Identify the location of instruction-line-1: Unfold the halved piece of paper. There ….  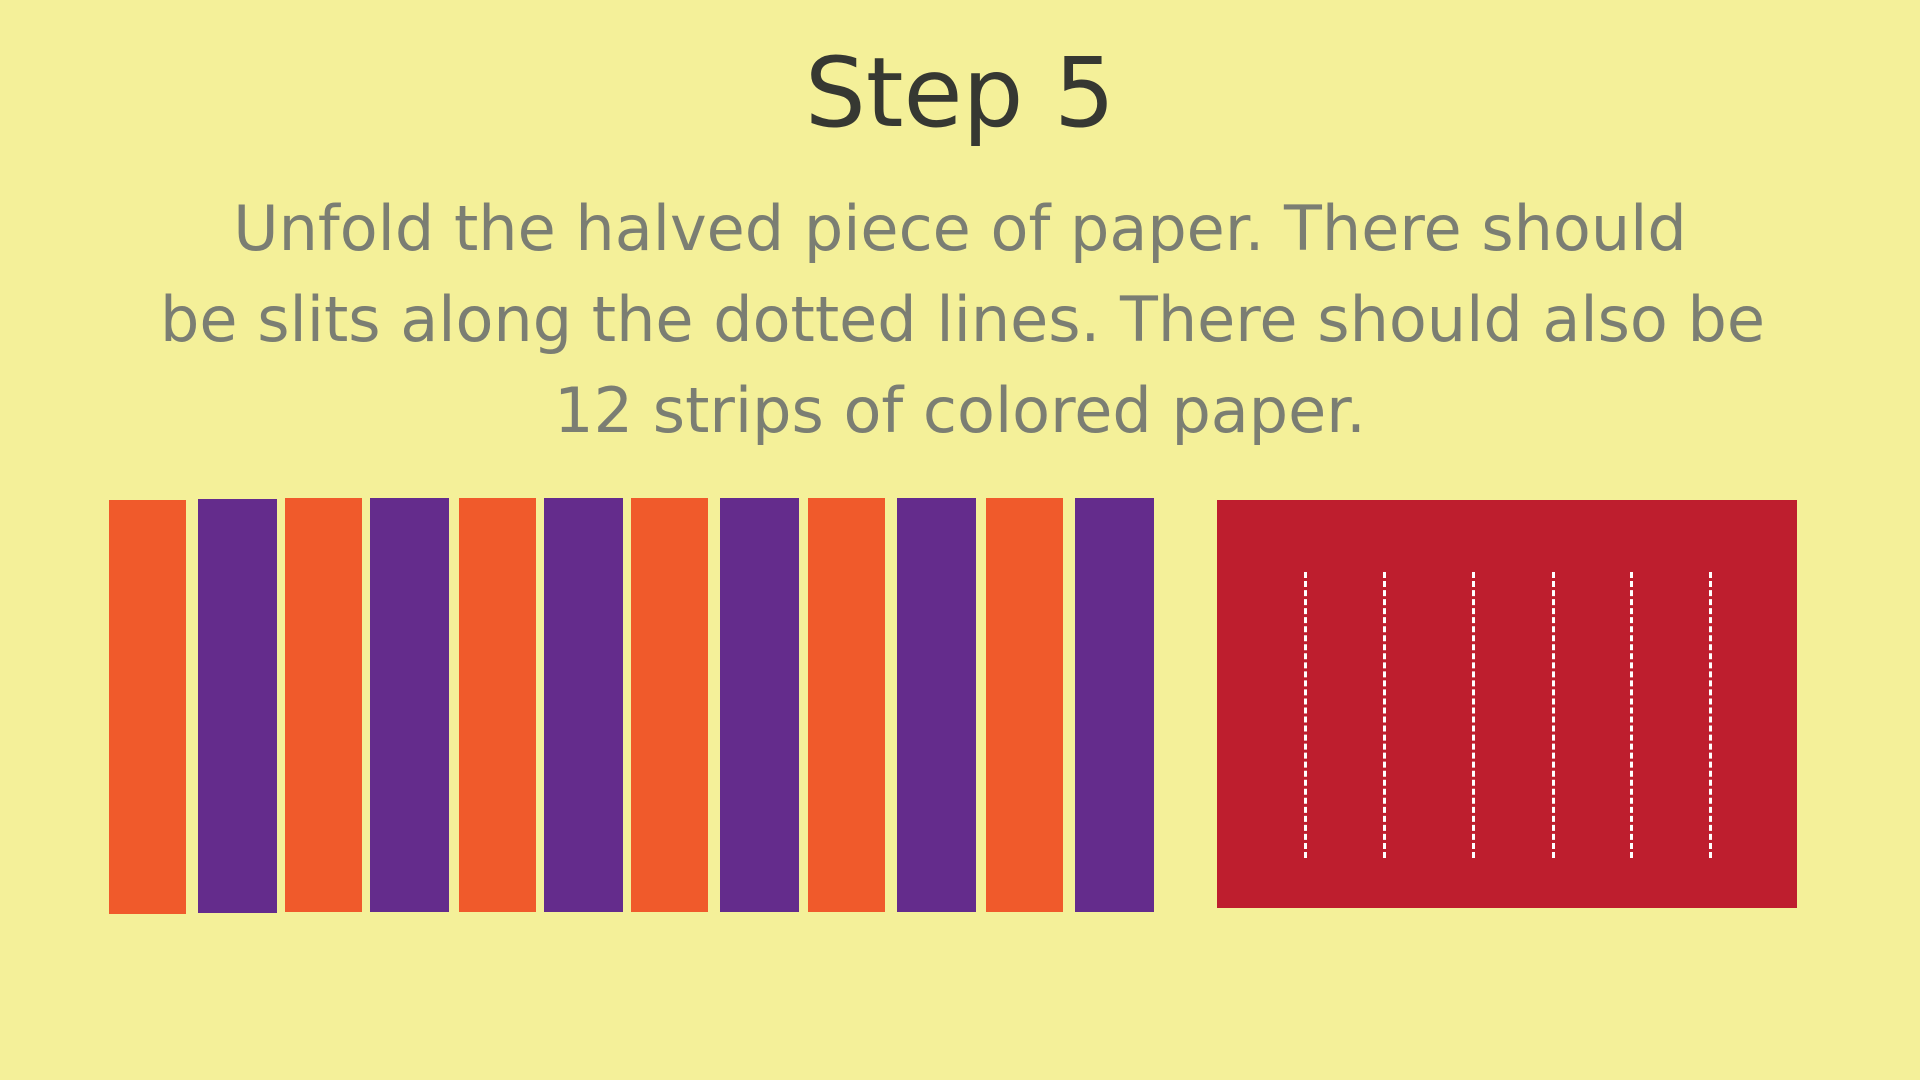
(960, 228).